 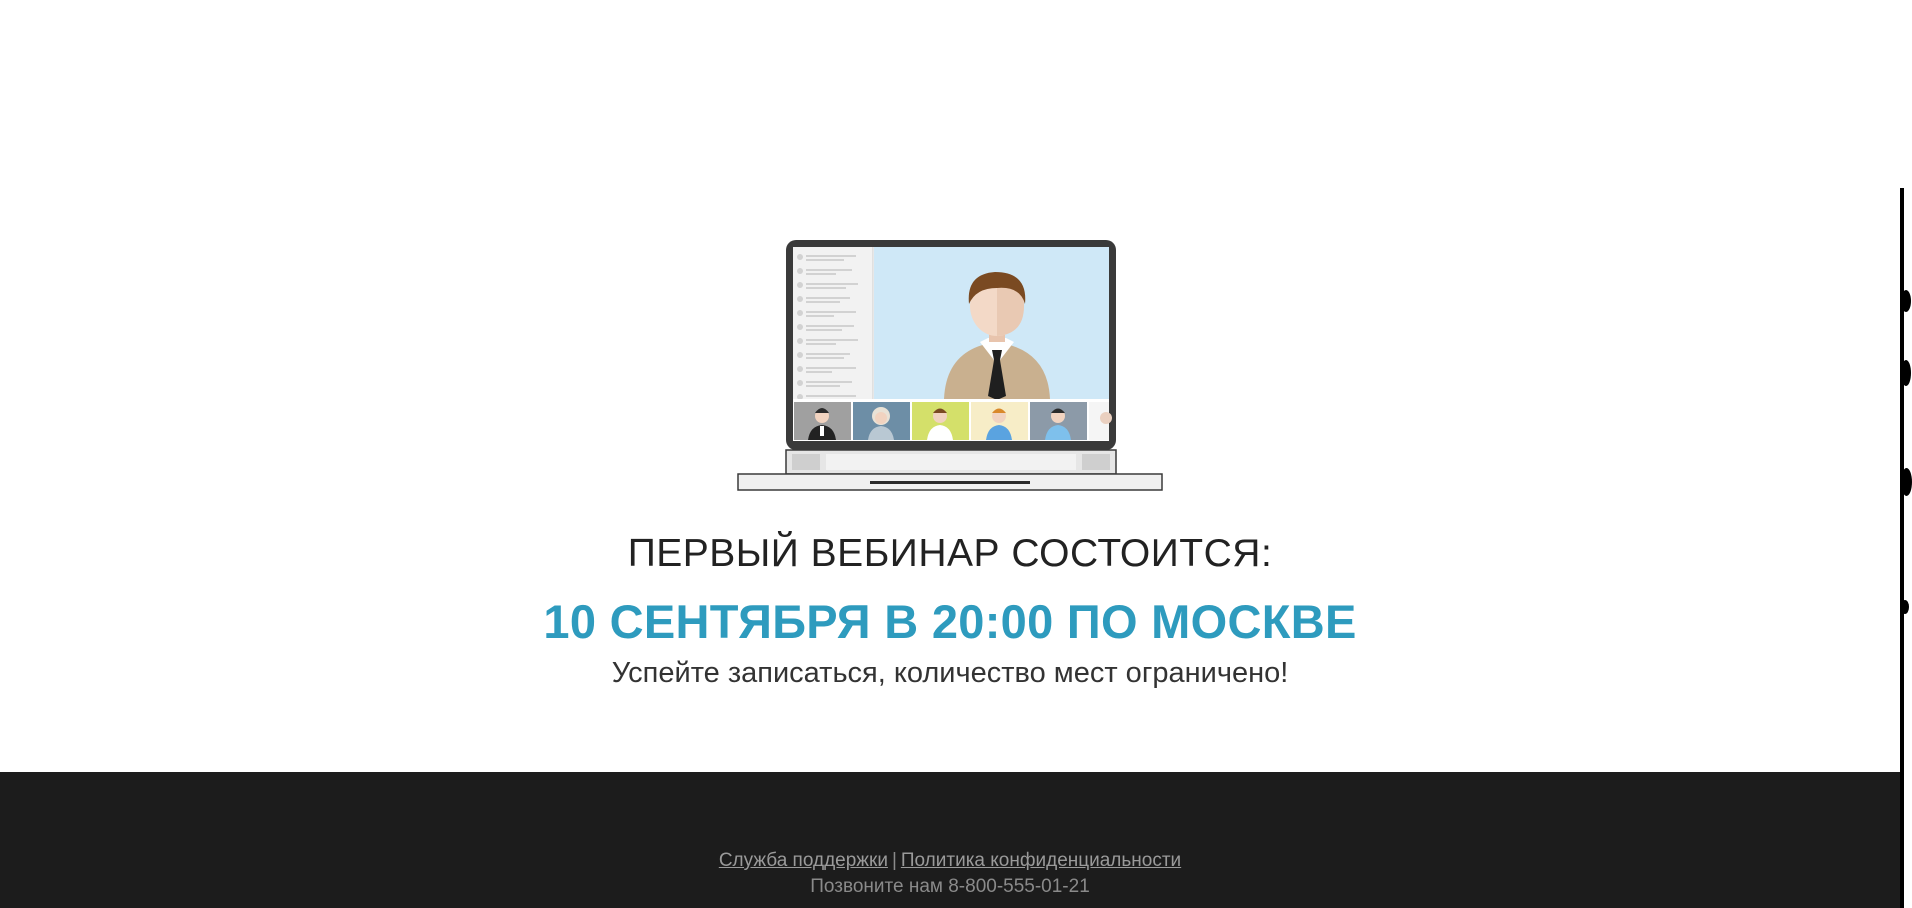 I want to click on webinar-date: 10 СЕНТЯБРЯ В 20:00 ПО МОСКВЕ, so click(x=950, y=621).